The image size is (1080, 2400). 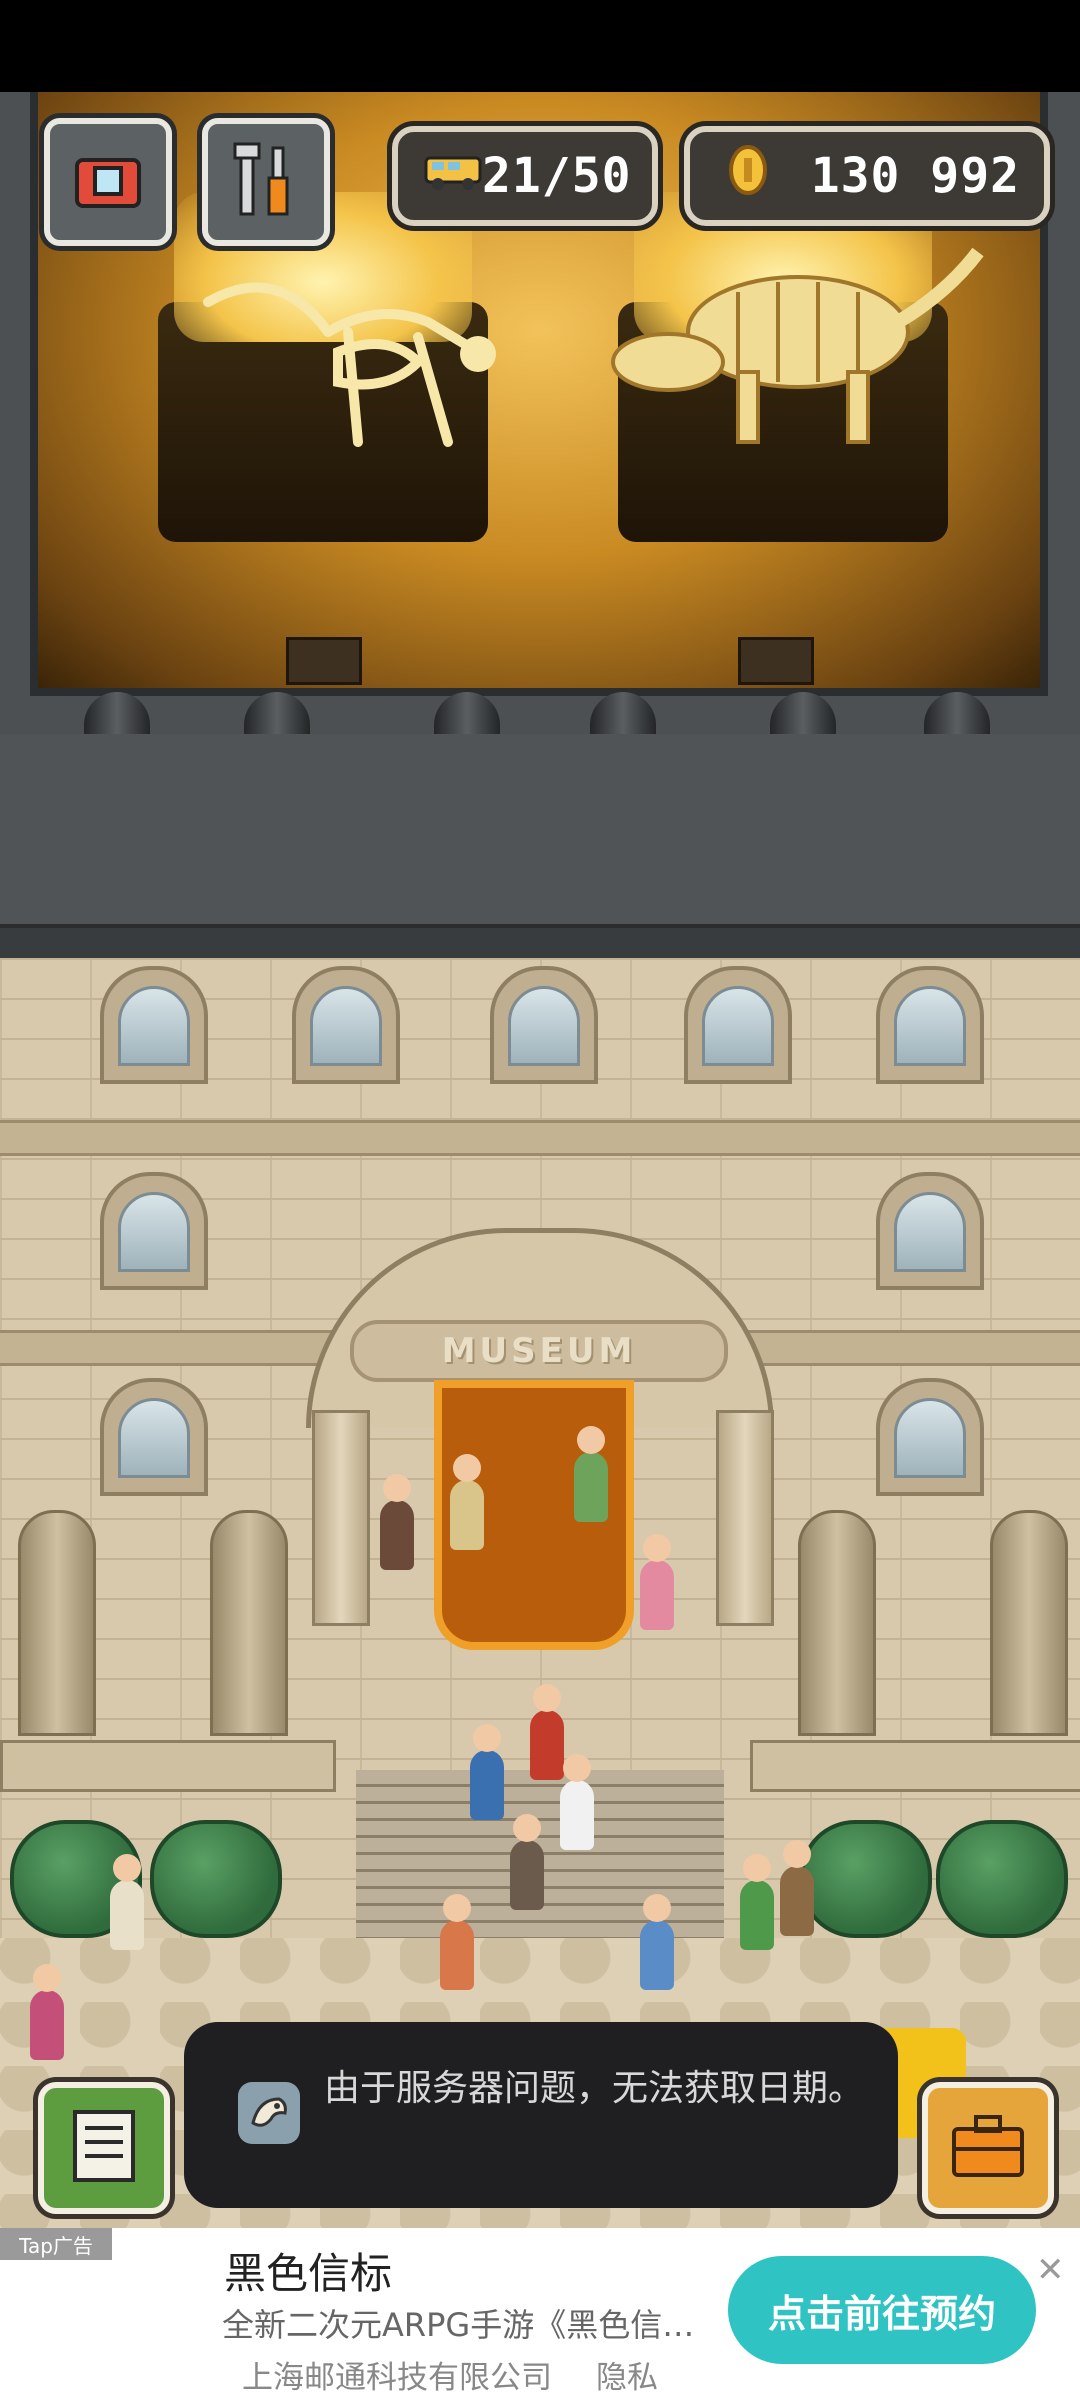 I want to click on status-bar, so click(x=540, y=46).